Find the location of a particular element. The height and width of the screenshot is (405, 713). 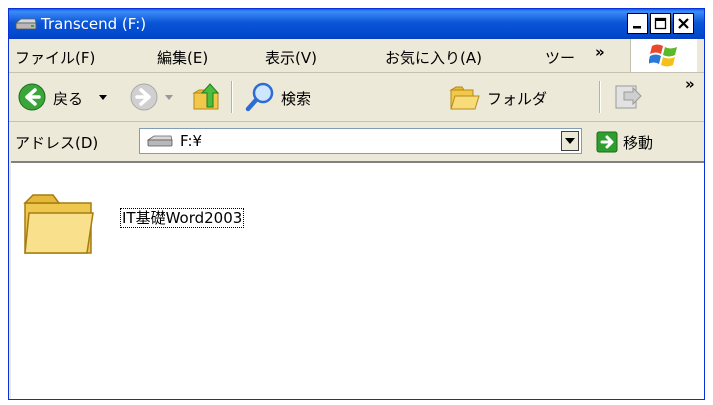

windows-logo-area is located at coordinates (663, 55).